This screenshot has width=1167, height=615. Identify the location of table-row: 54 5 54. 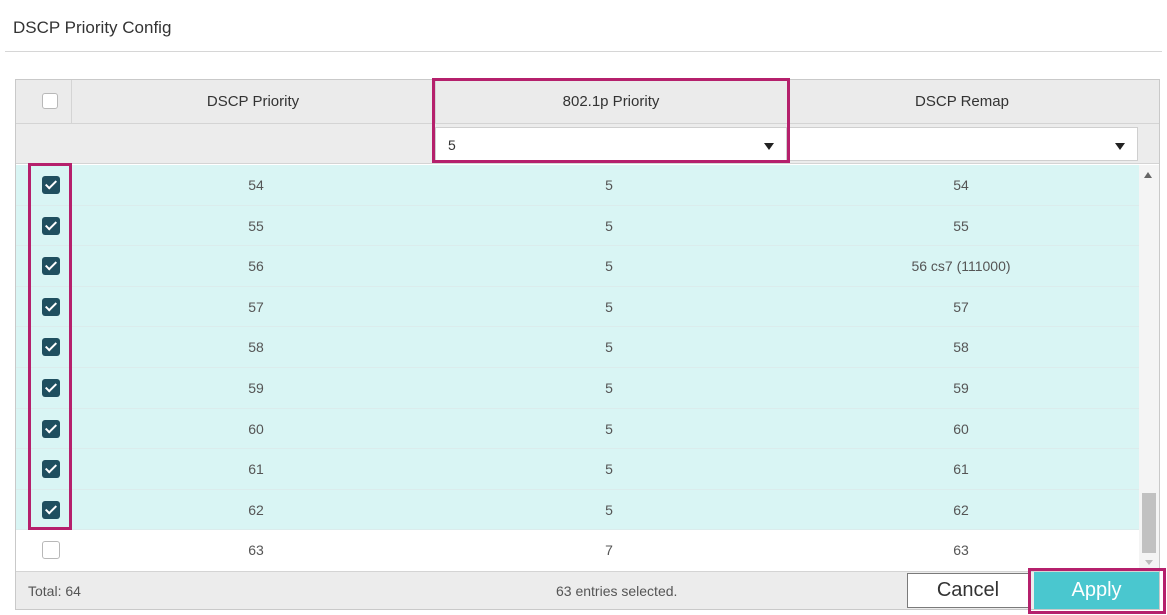
(577, 185).